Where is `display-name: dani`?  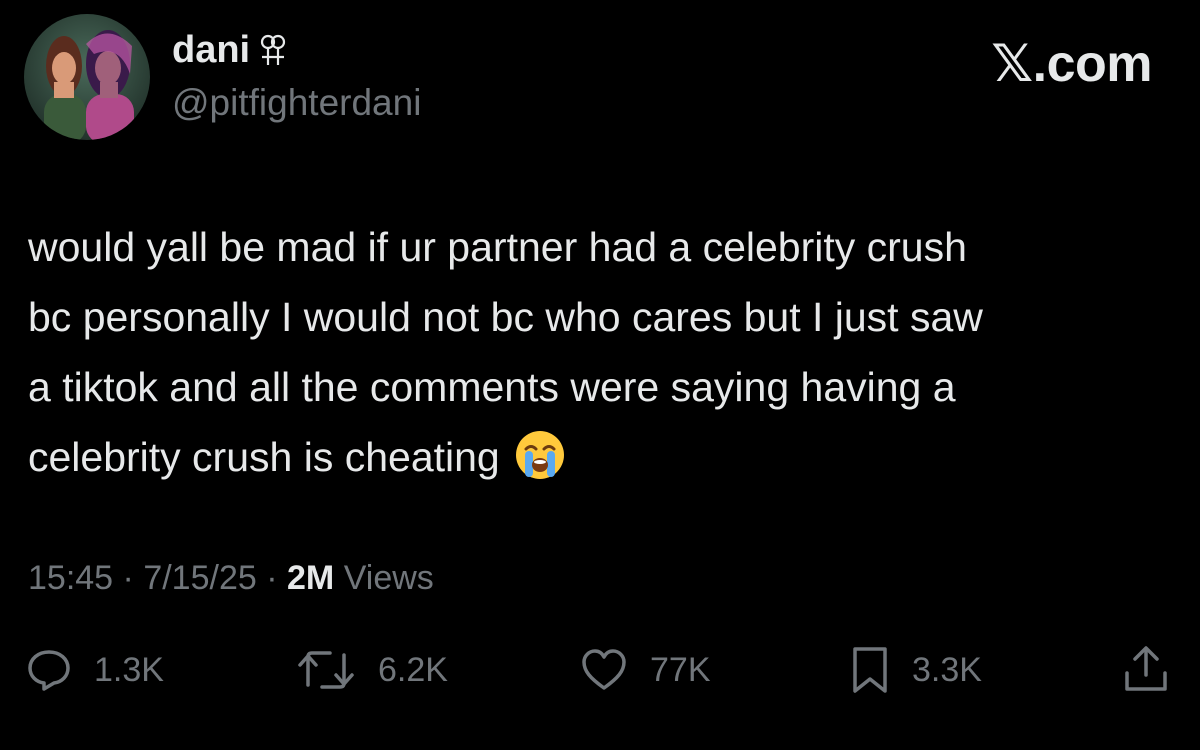 display-name: dani is located at coordinates (211, 50).